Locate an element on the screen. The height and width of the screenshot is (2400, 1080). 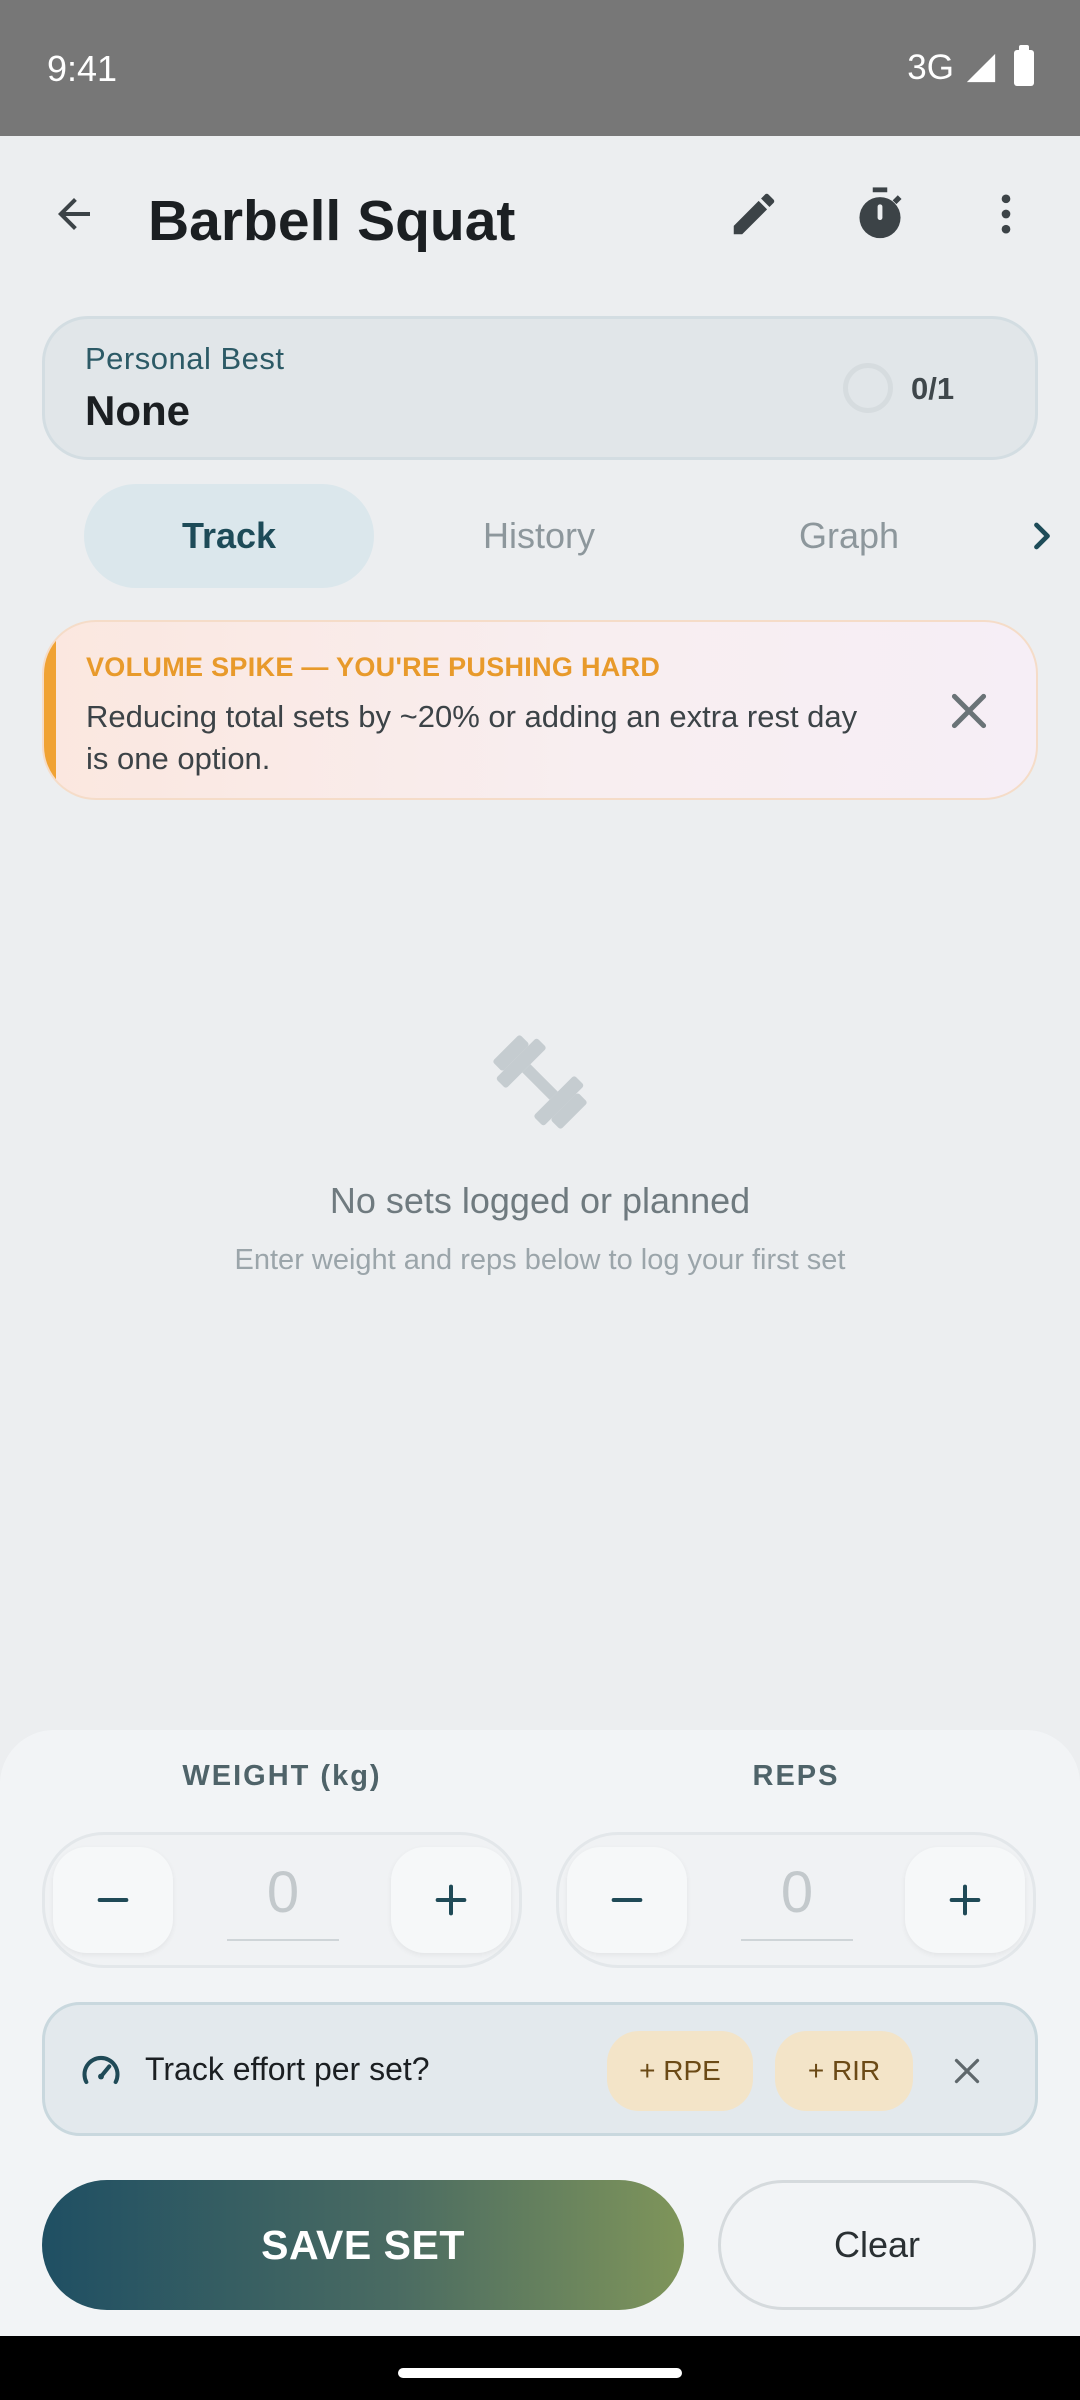
more-vert-icon is located at coordinates (1006, 214).